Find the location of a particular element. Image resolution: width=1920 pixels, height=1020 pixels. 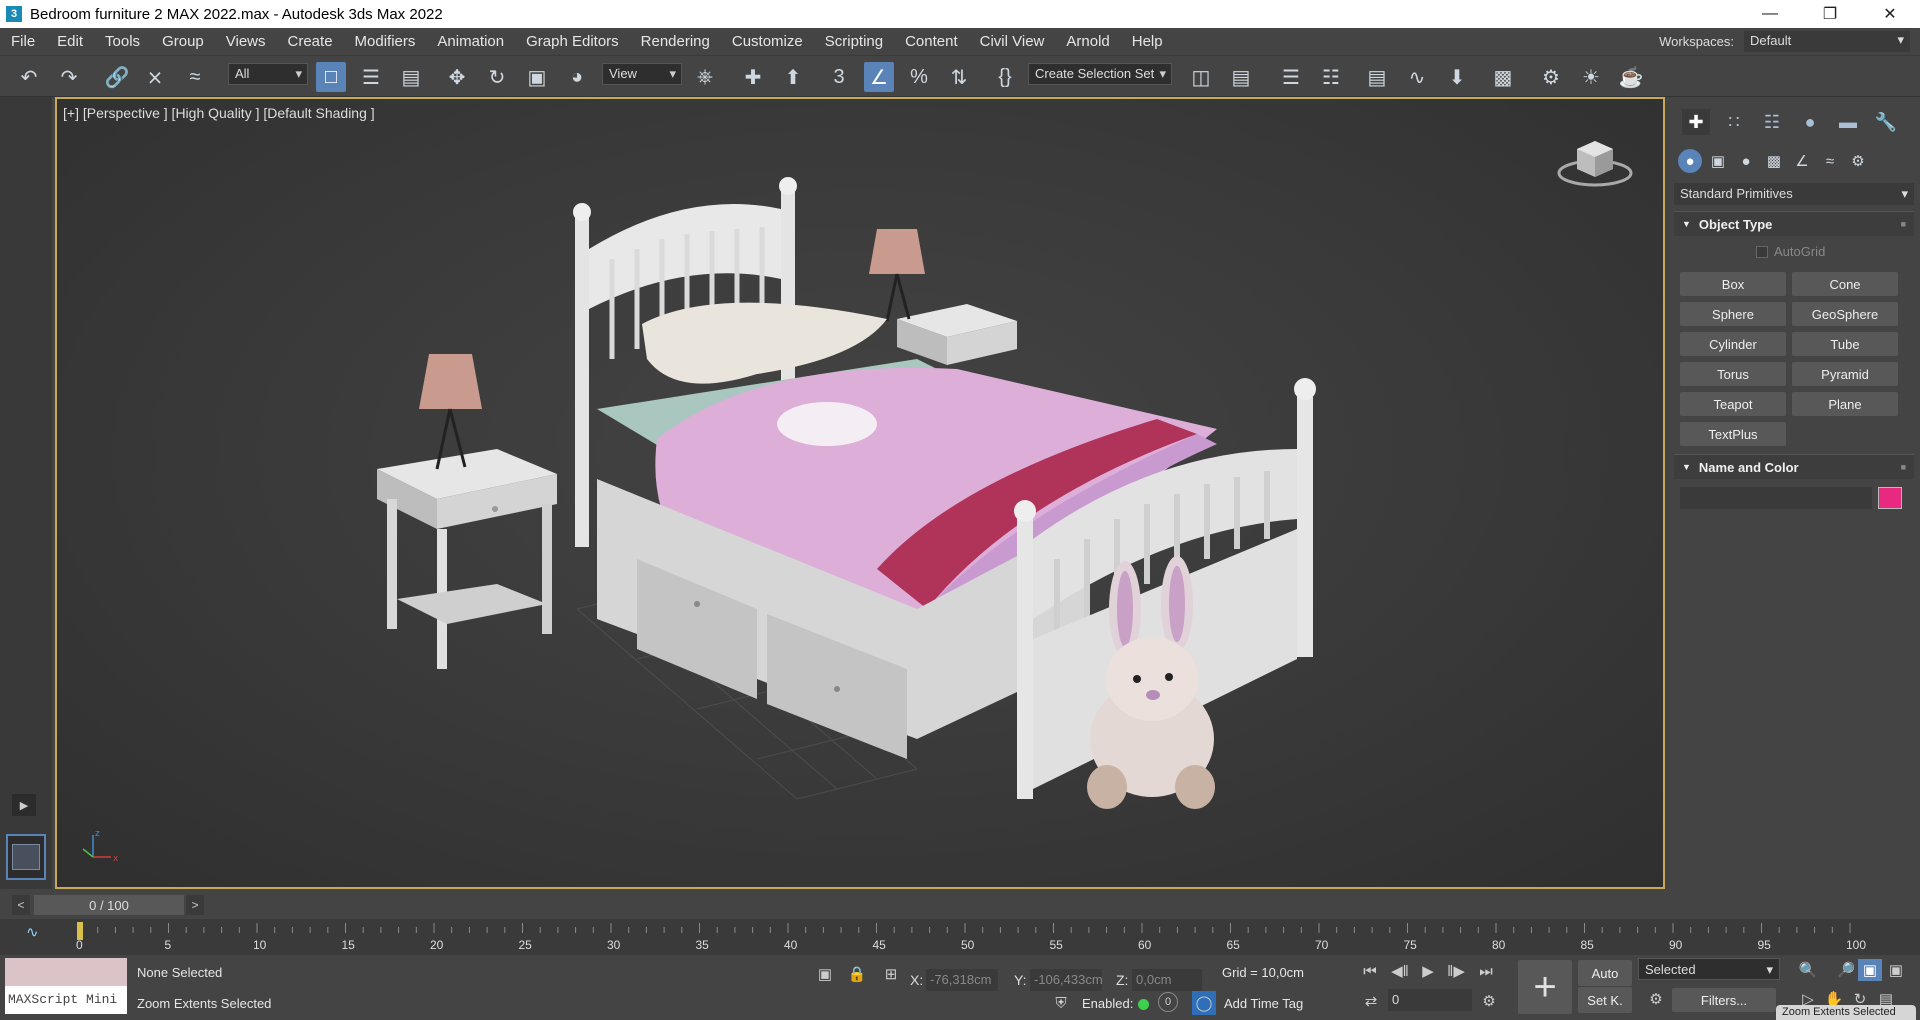

named-selection-dropdown: Create Selection Set is located at coordinates (1100, 74).